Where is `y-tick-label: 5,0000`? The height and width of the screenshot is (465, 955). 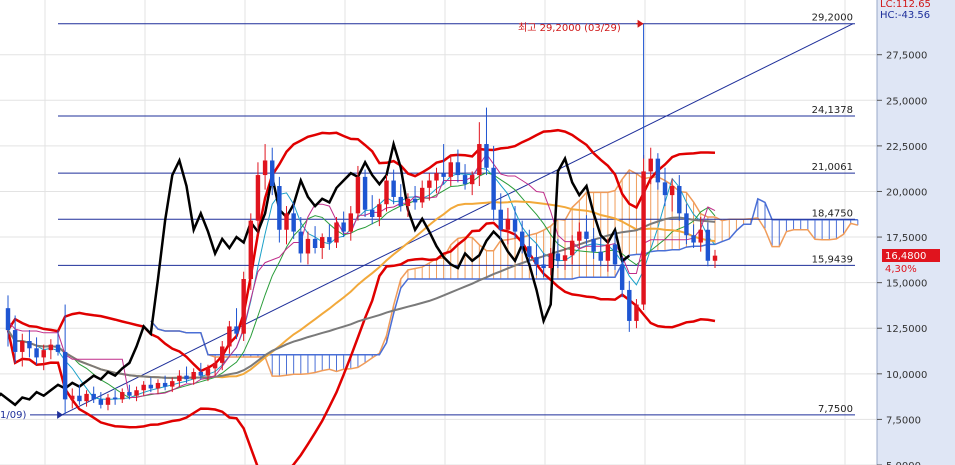
y-tick-label: 5,0000 is located at coordinates (903, 463).